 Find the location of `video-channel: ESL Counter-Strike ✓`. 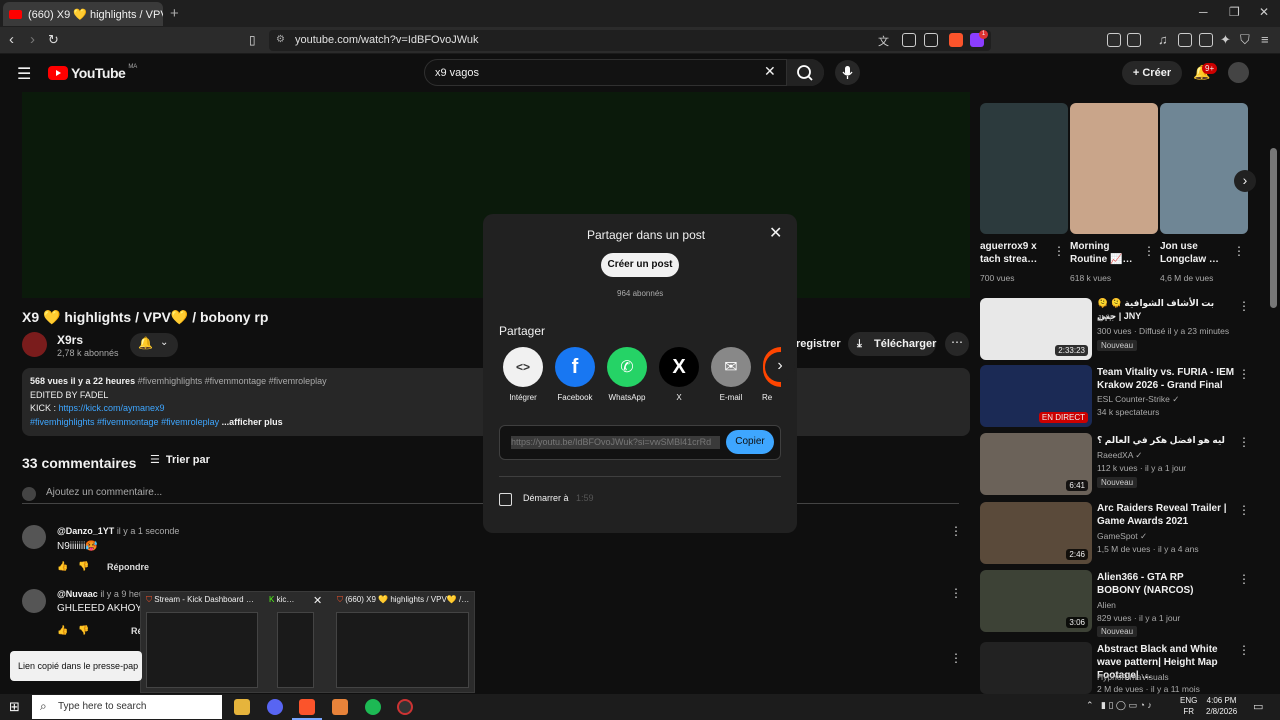

video-channel: ESL Counter-Strike ✓ is located at coordinates (1138, 399).